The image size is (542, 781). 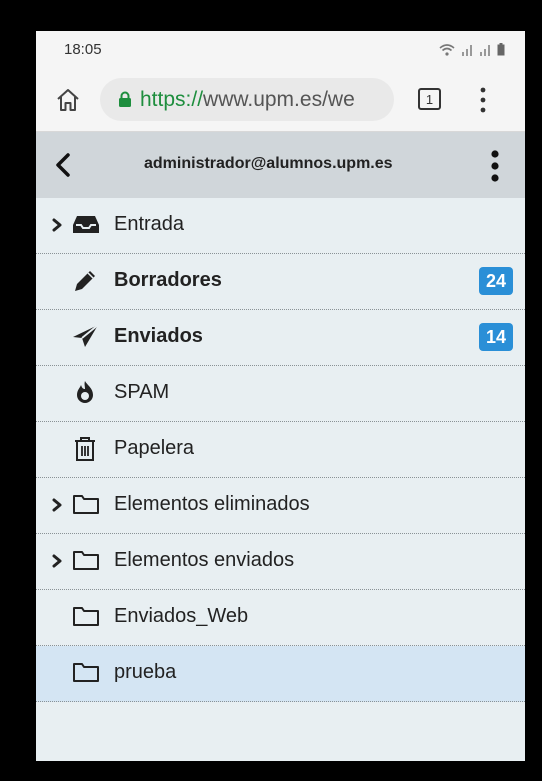 I want to click on status-time: 18:05, so click(x=83, y=49).